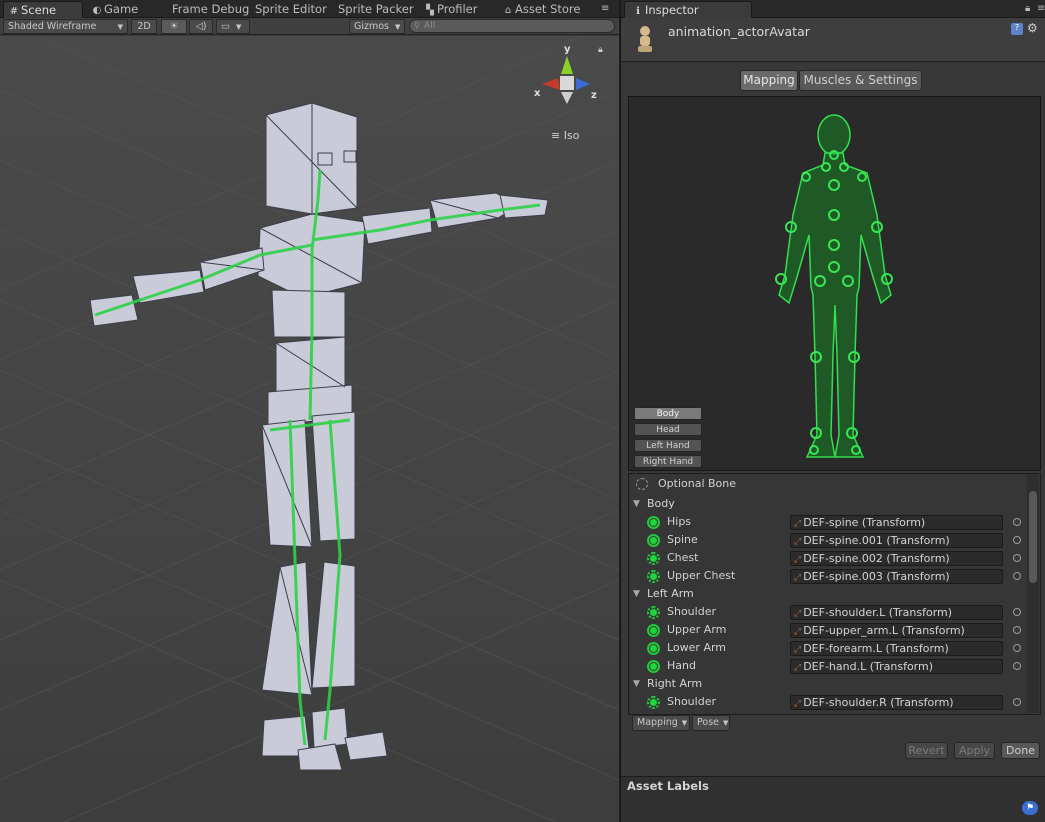 The height and width of the screenshot is (822, 1045). Describe the element at coordinates (376, 9) in the screenshot. I see `tab-sprite-packer: Sprite Packer` at that location.